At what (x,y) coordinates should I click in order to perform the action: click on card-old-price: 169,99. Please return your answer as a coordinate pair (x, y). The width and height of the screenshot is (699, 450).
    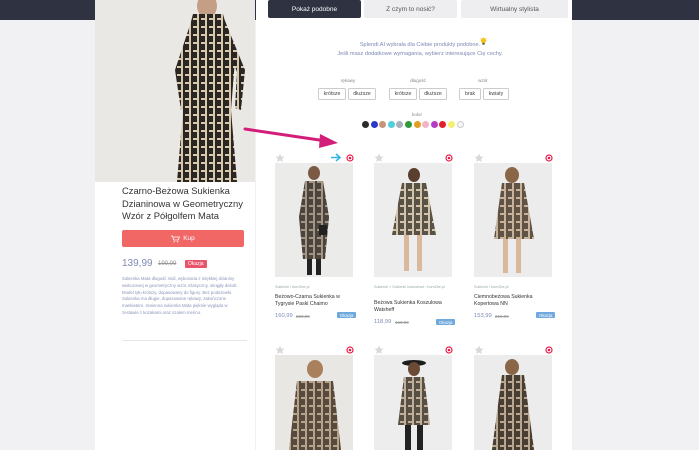
    Looking at the image, I should click on (402, 322).